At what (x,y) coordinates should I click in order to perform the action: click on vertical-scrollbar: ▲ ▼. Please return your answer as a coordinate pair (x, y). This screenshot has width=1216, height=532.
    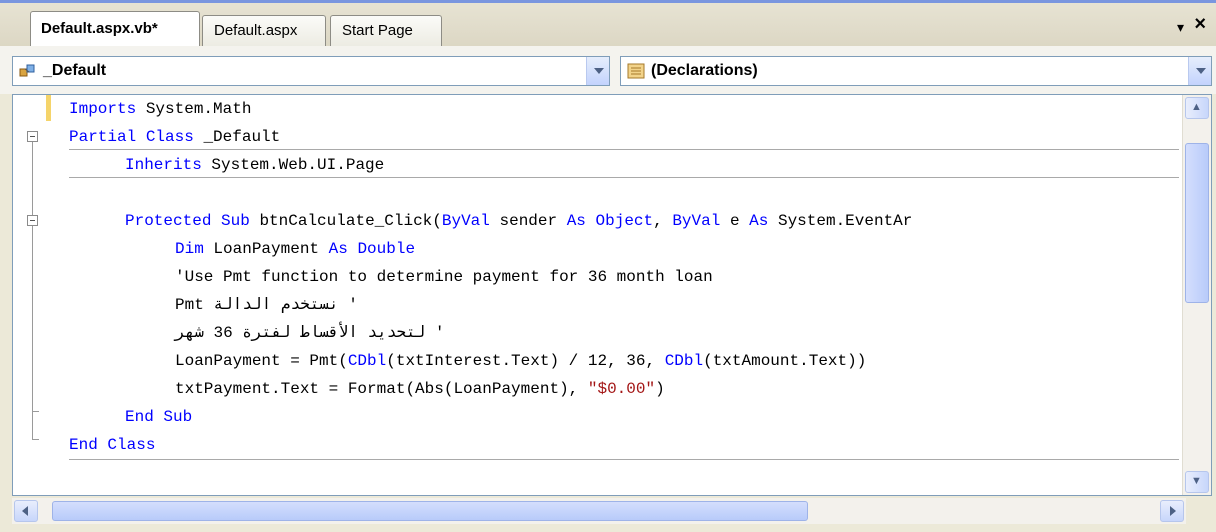
    Looking at the image, I should click on (1196, 295).